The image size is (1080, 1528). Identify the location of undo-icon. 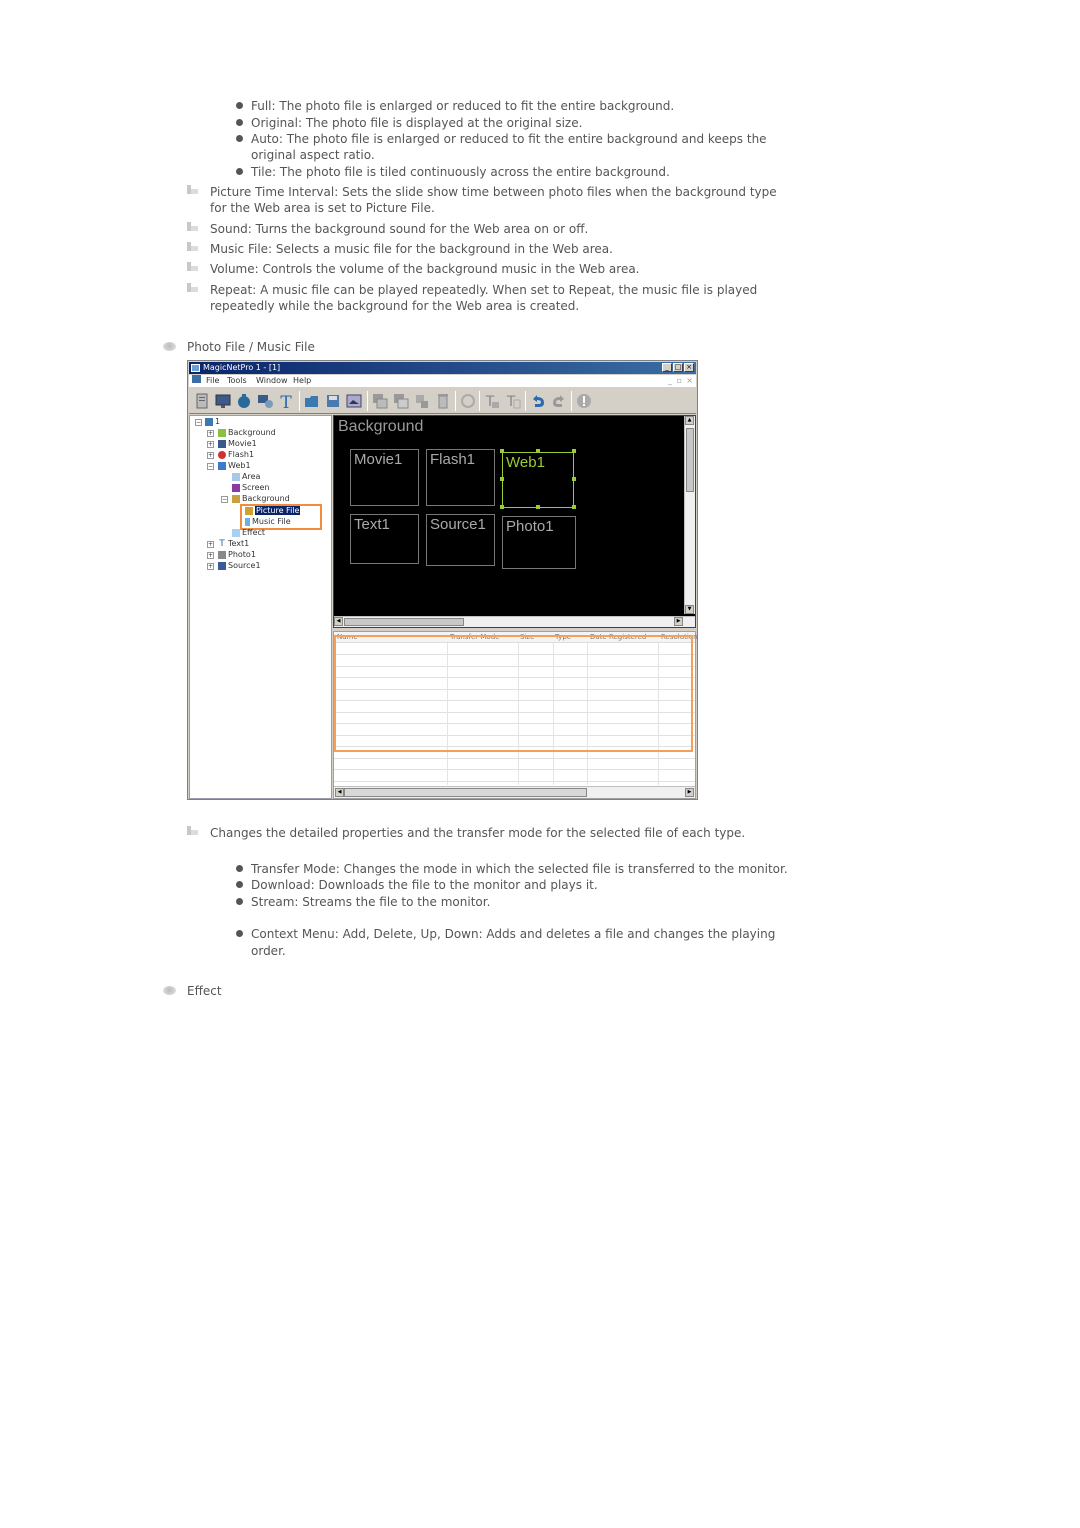
(538, 401).